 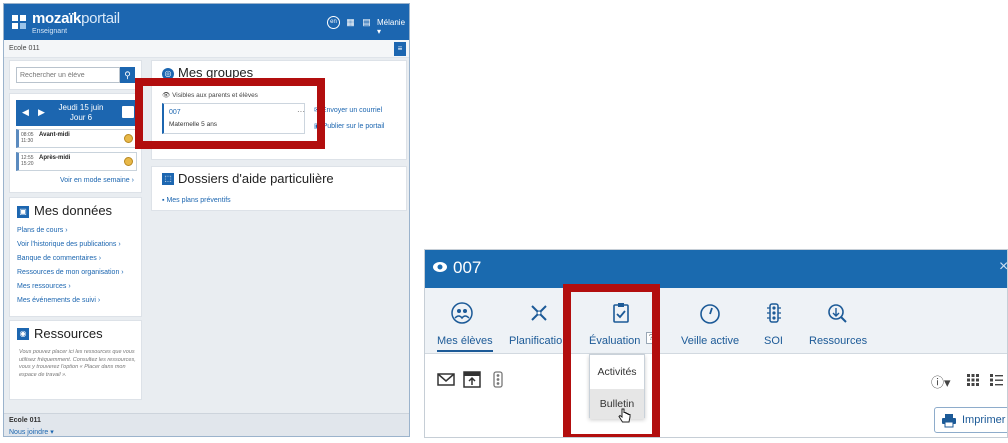 I want to click on data-link: Ressources de mon organisation ›, so click(x=70, y=272).